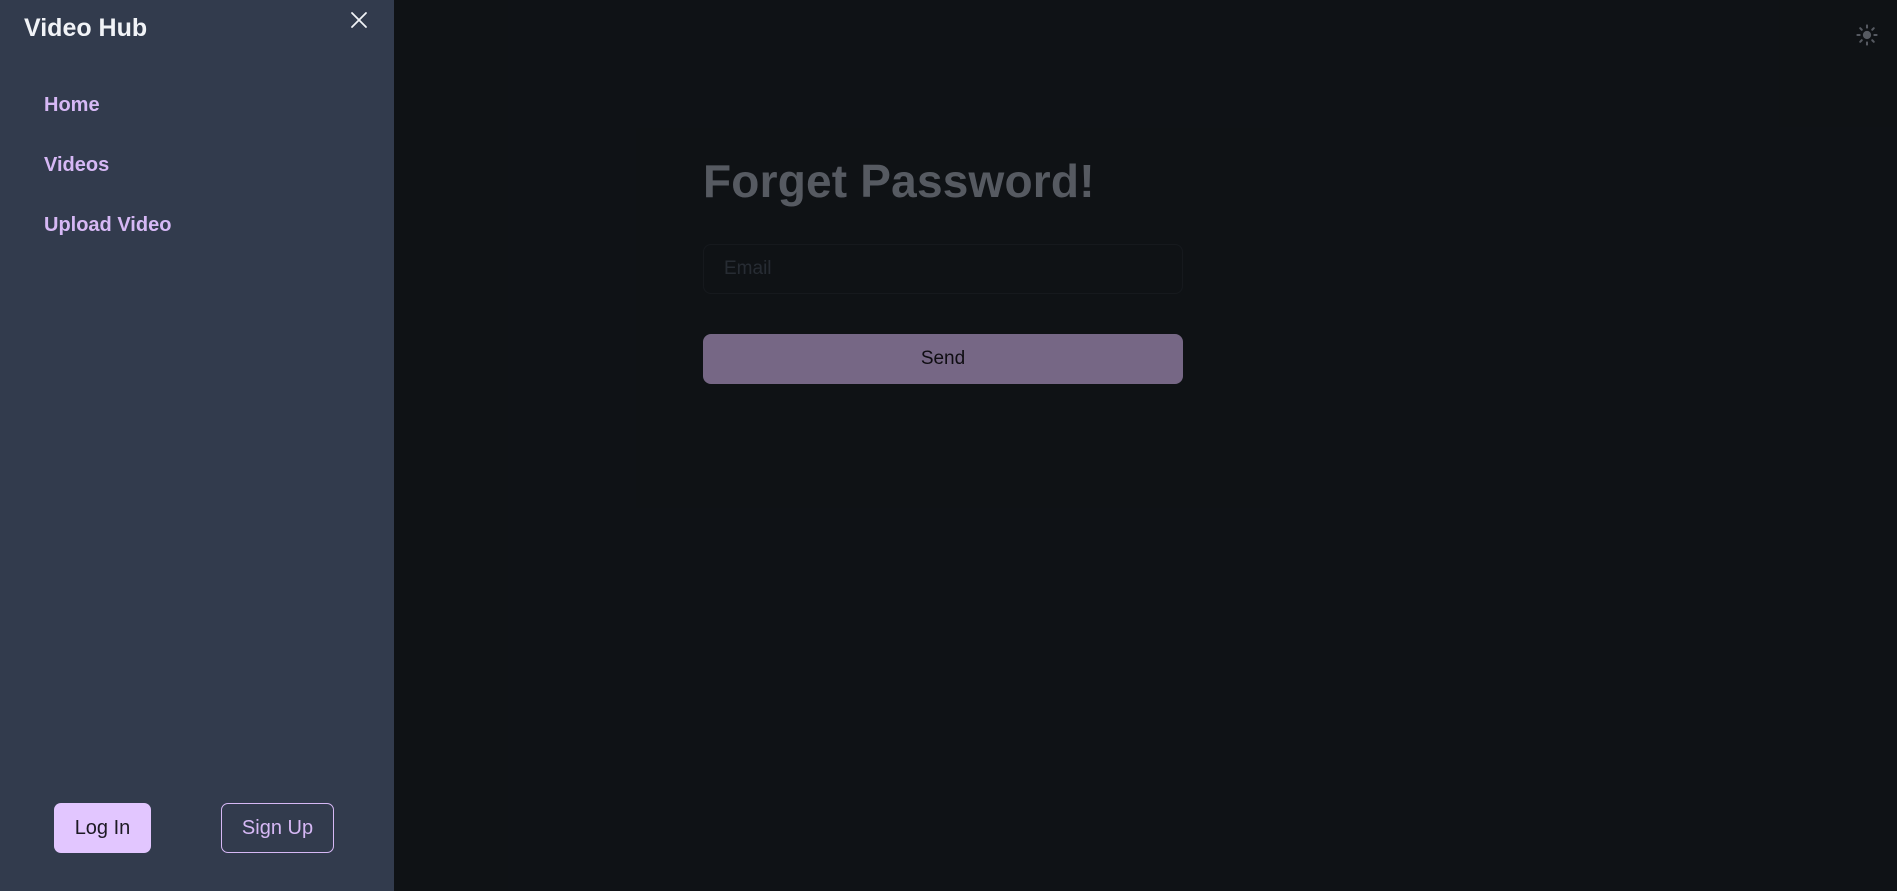  Describe the element at coordinates (86, 28) in the screenshot. I see `app-title: Video Hub` at that location.